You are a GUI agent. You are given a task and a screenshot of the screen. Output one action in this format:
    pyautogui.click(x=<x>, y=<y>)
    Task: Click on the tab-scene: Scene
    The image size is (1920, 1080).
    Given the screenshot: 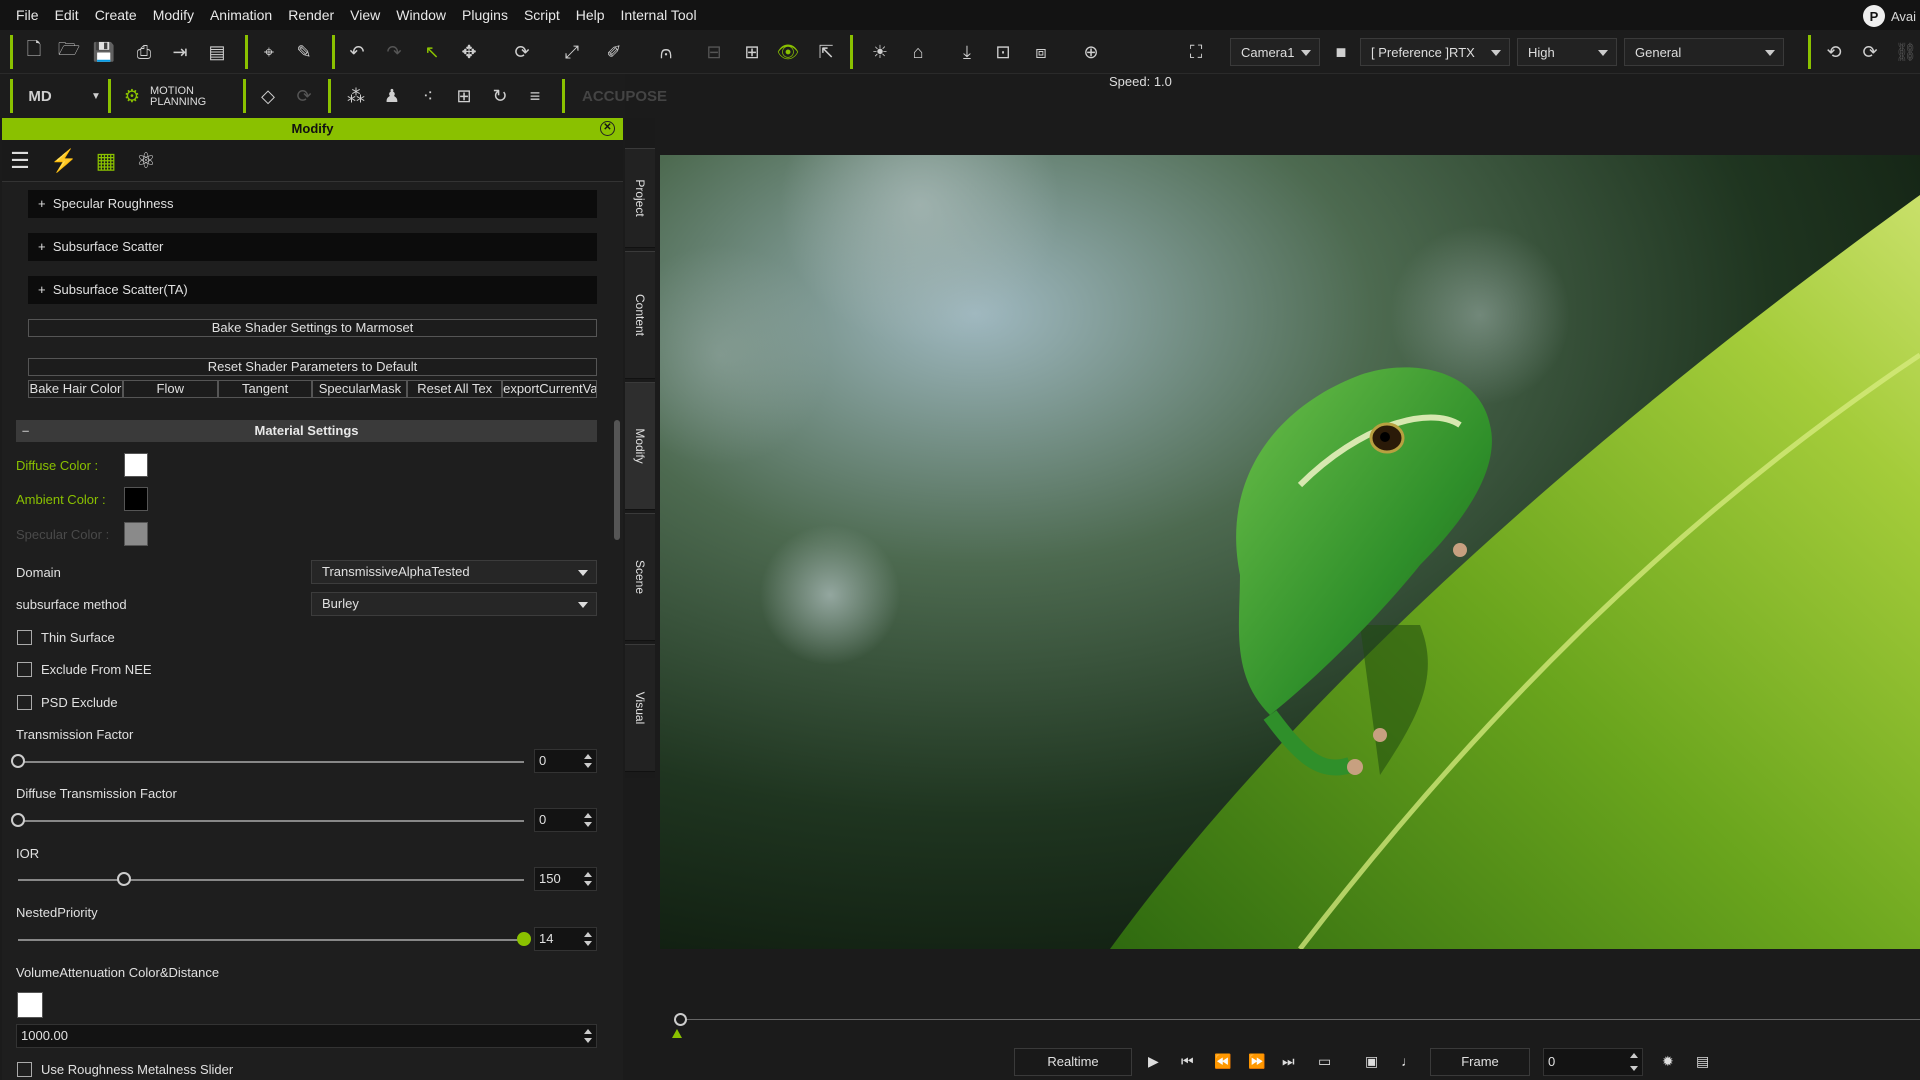 What is the action you would take?
    pyautogui.click(x=640, y=577)
    